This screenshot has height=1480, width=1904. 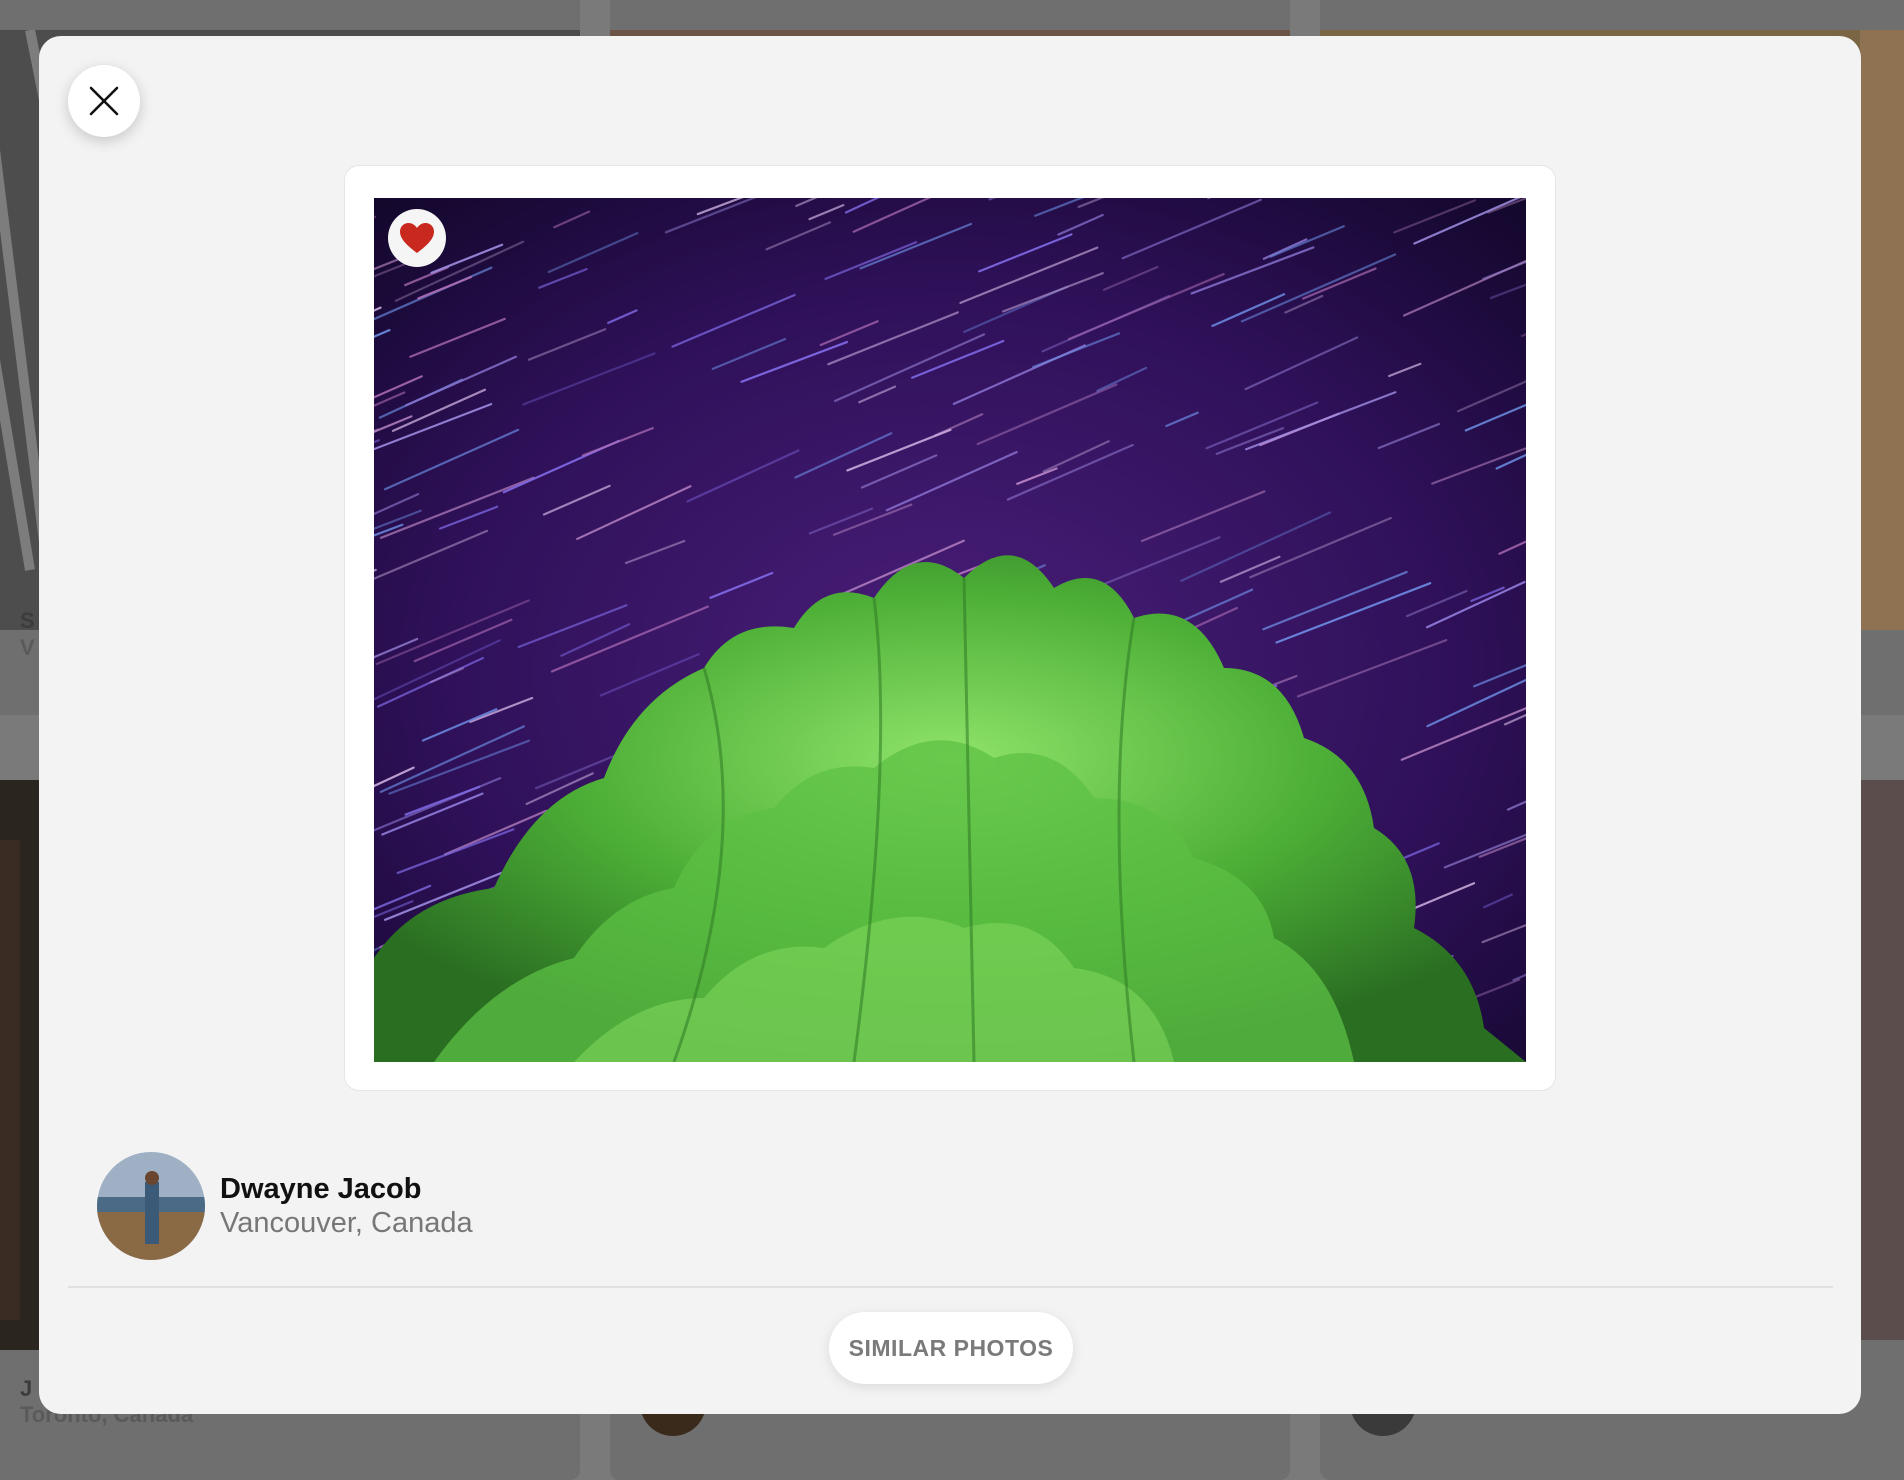 I want to click on close-icon, so click(x=104, y=101).